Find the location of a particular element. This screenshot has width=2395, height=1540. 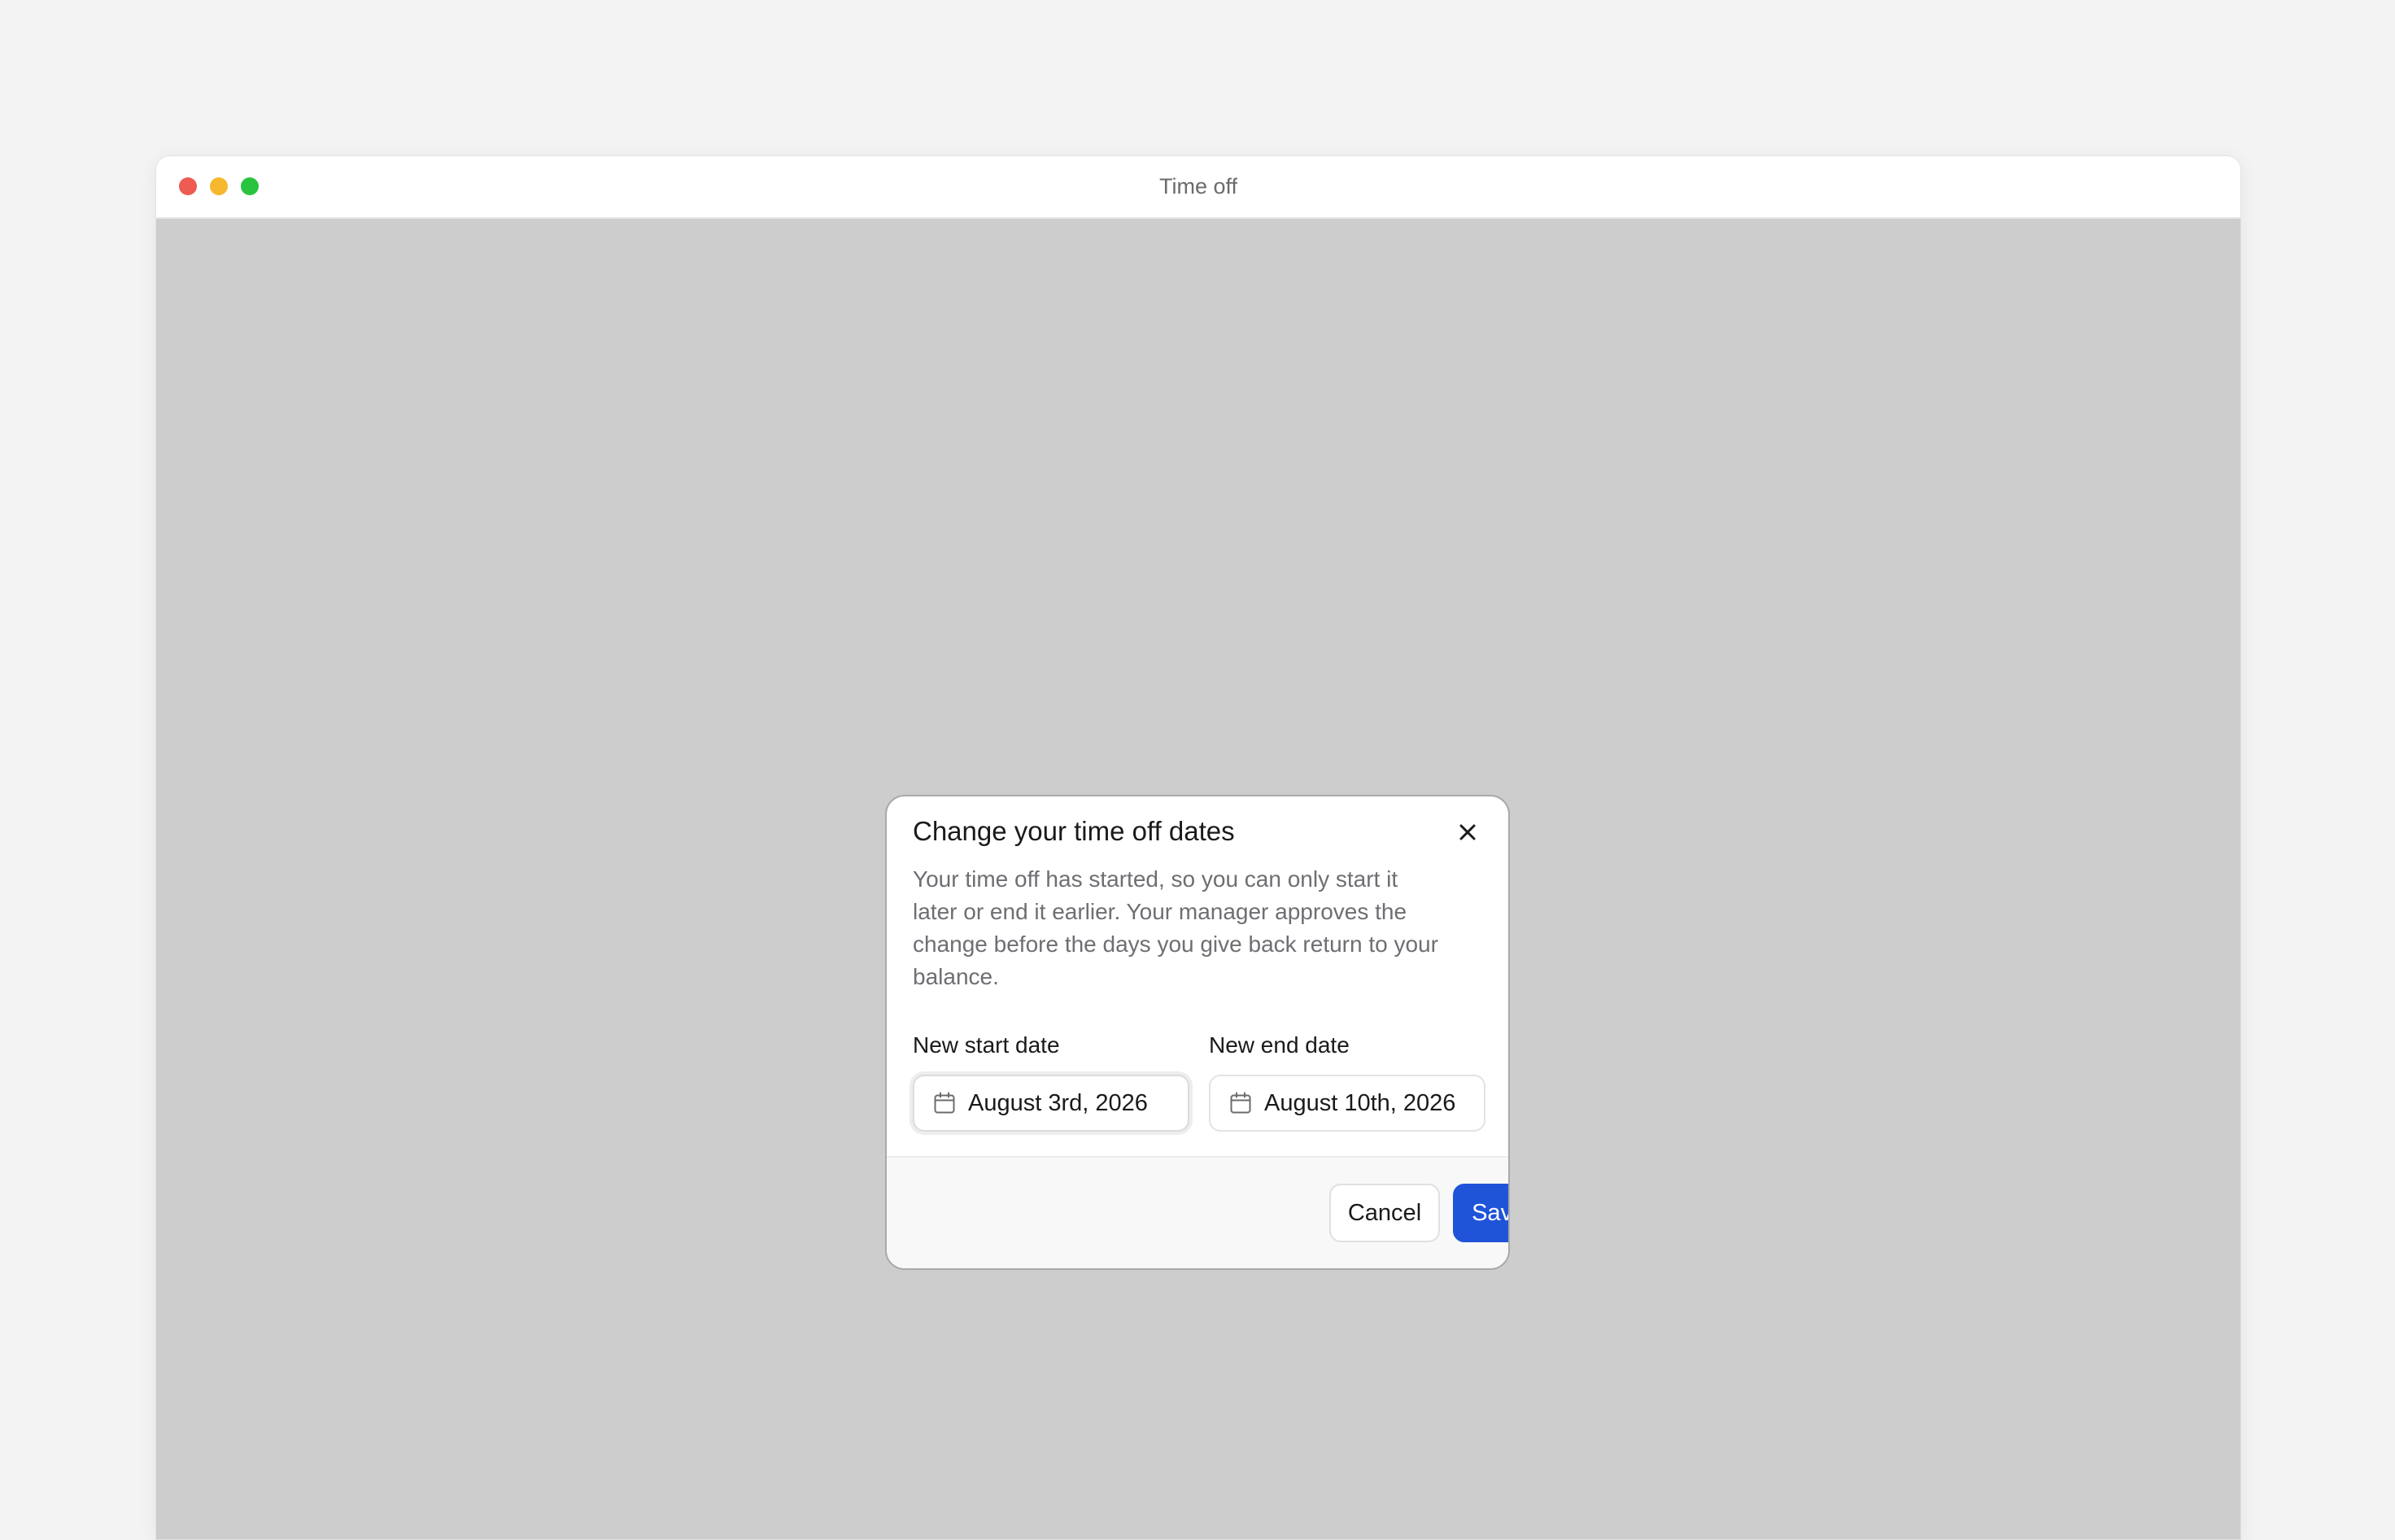

start-date-picker: August 3rd, 2026 is located at coordinates (1051, 1103).